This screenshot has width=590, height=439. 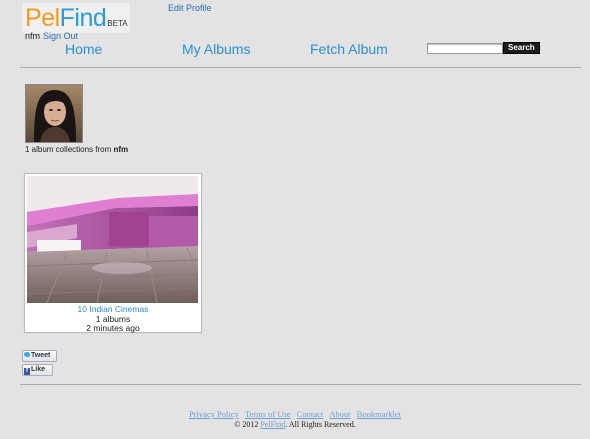 I want to click on facebook-icon: f, so click(x=27, y=371).